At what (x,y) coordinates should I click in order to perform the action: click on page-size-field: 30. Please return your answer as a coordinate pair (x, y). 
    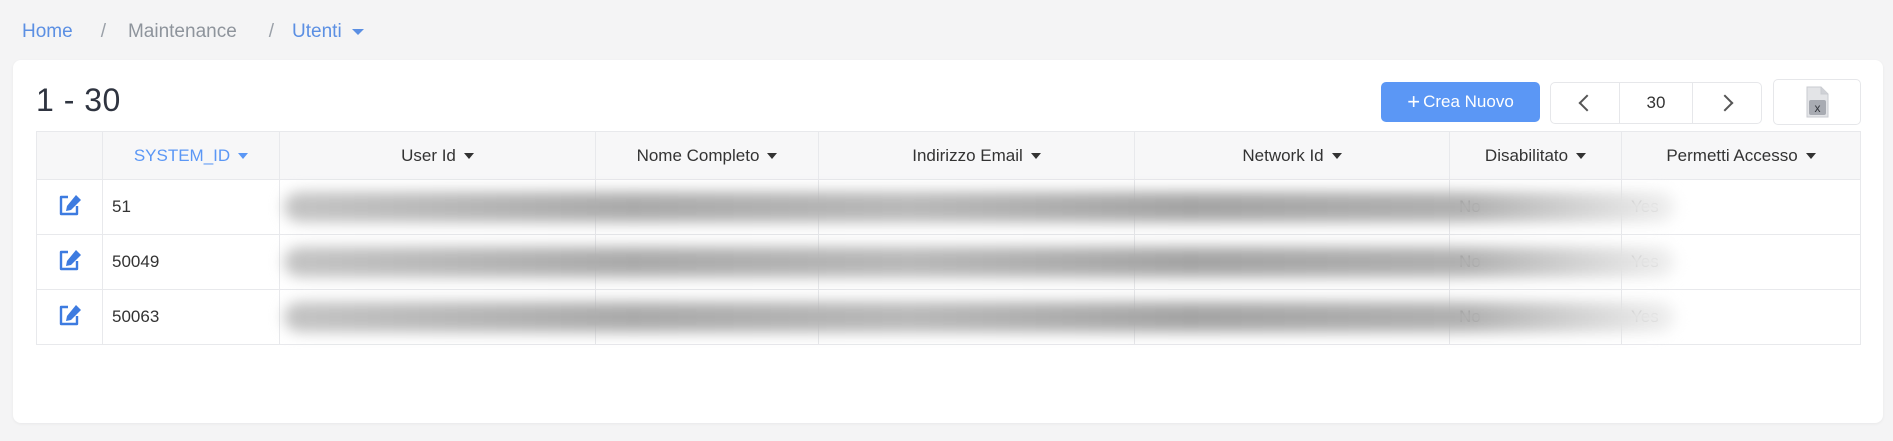
    Looking at the image, I should click on (1656, 103).